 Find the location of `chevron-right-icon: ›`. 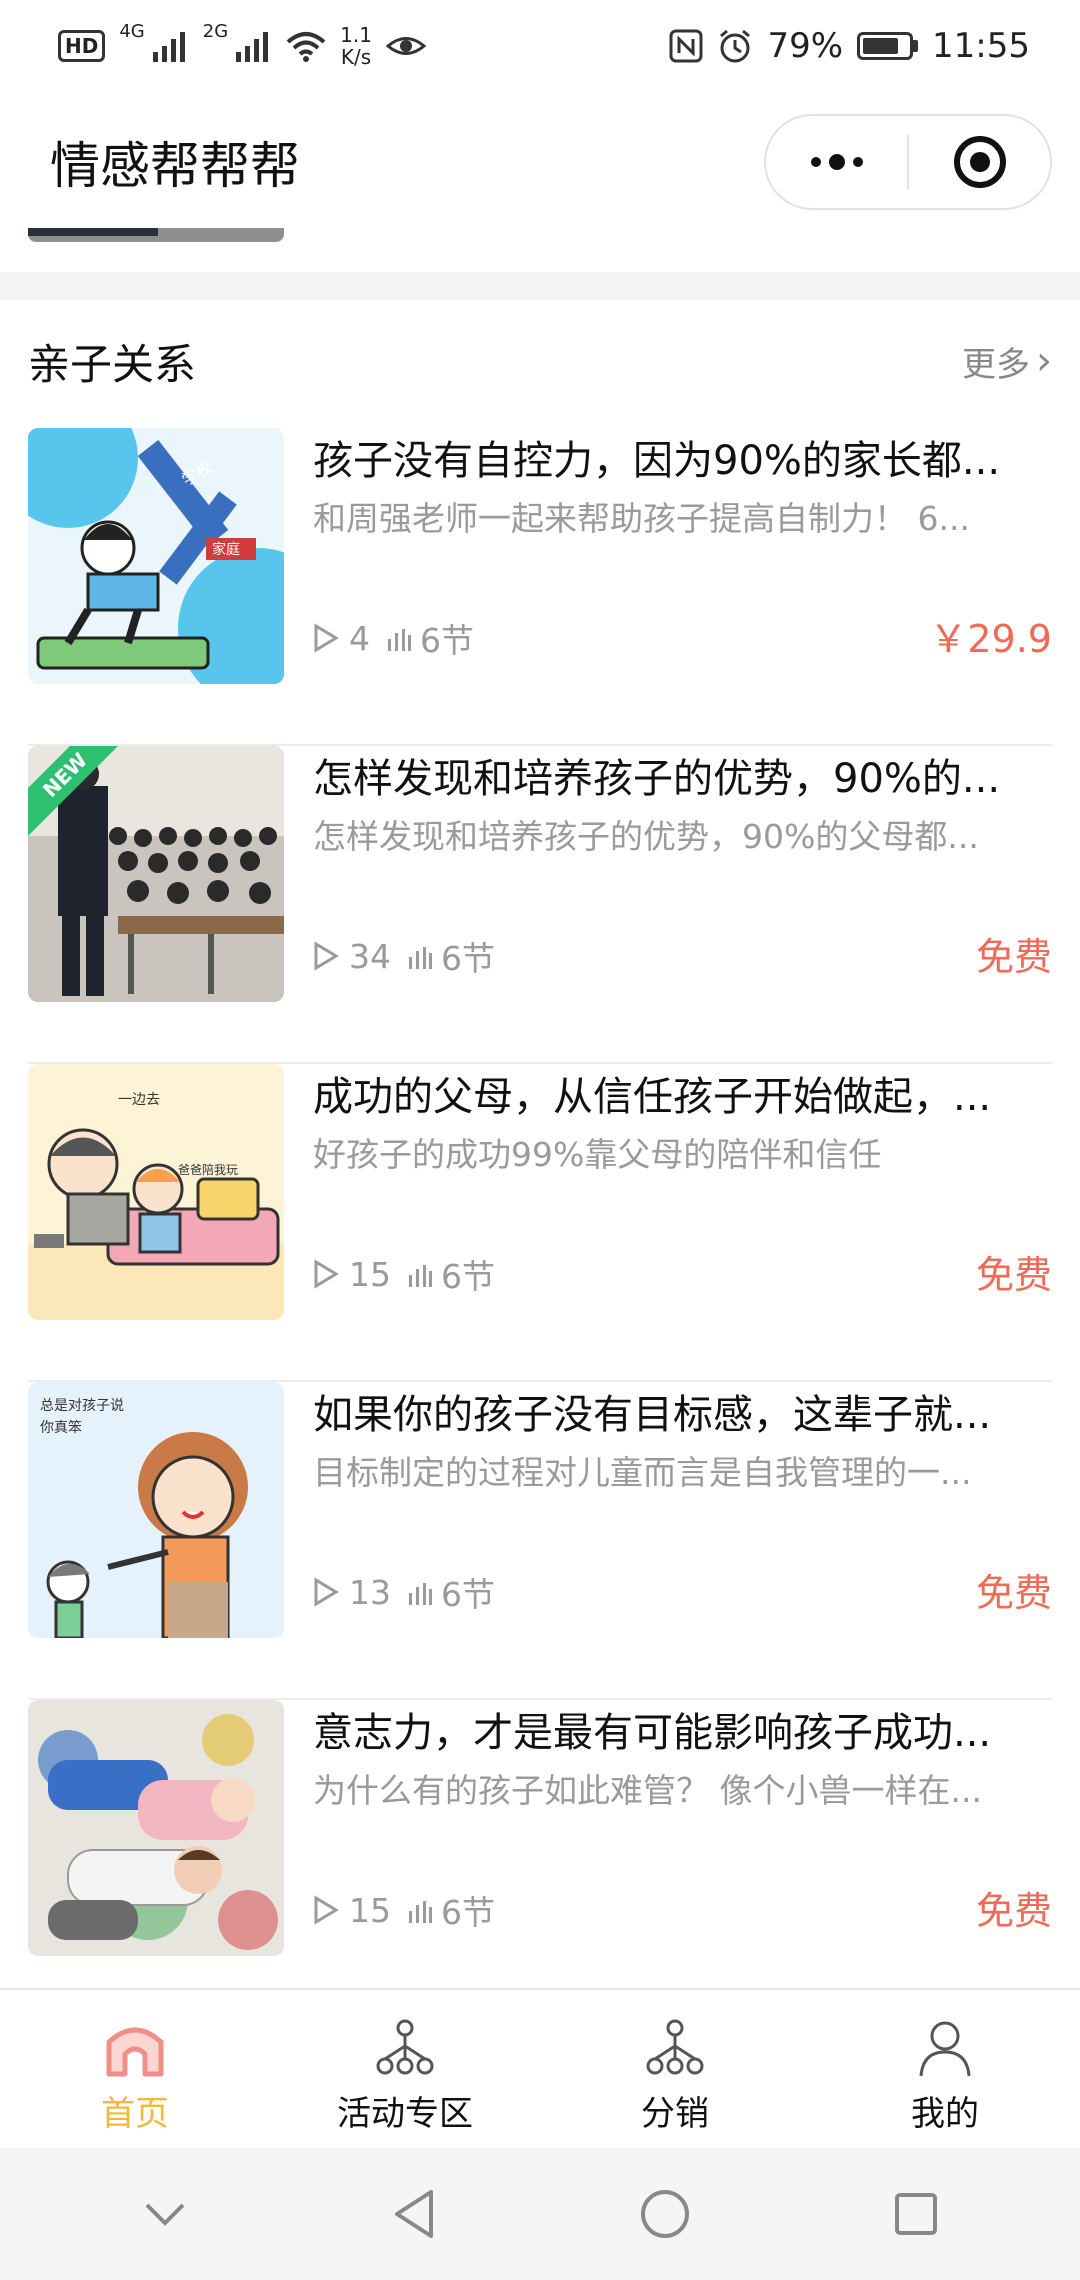

chevron-right-icon: › is located at coordinates (1044, 361).